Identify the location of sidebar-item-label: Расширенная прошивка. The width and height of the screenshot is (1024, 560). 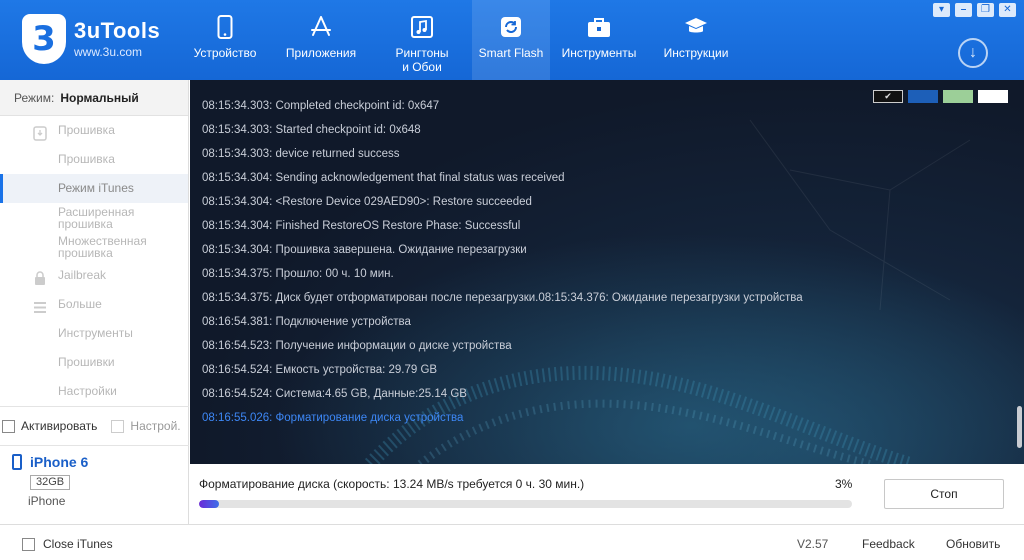
(96, 218).